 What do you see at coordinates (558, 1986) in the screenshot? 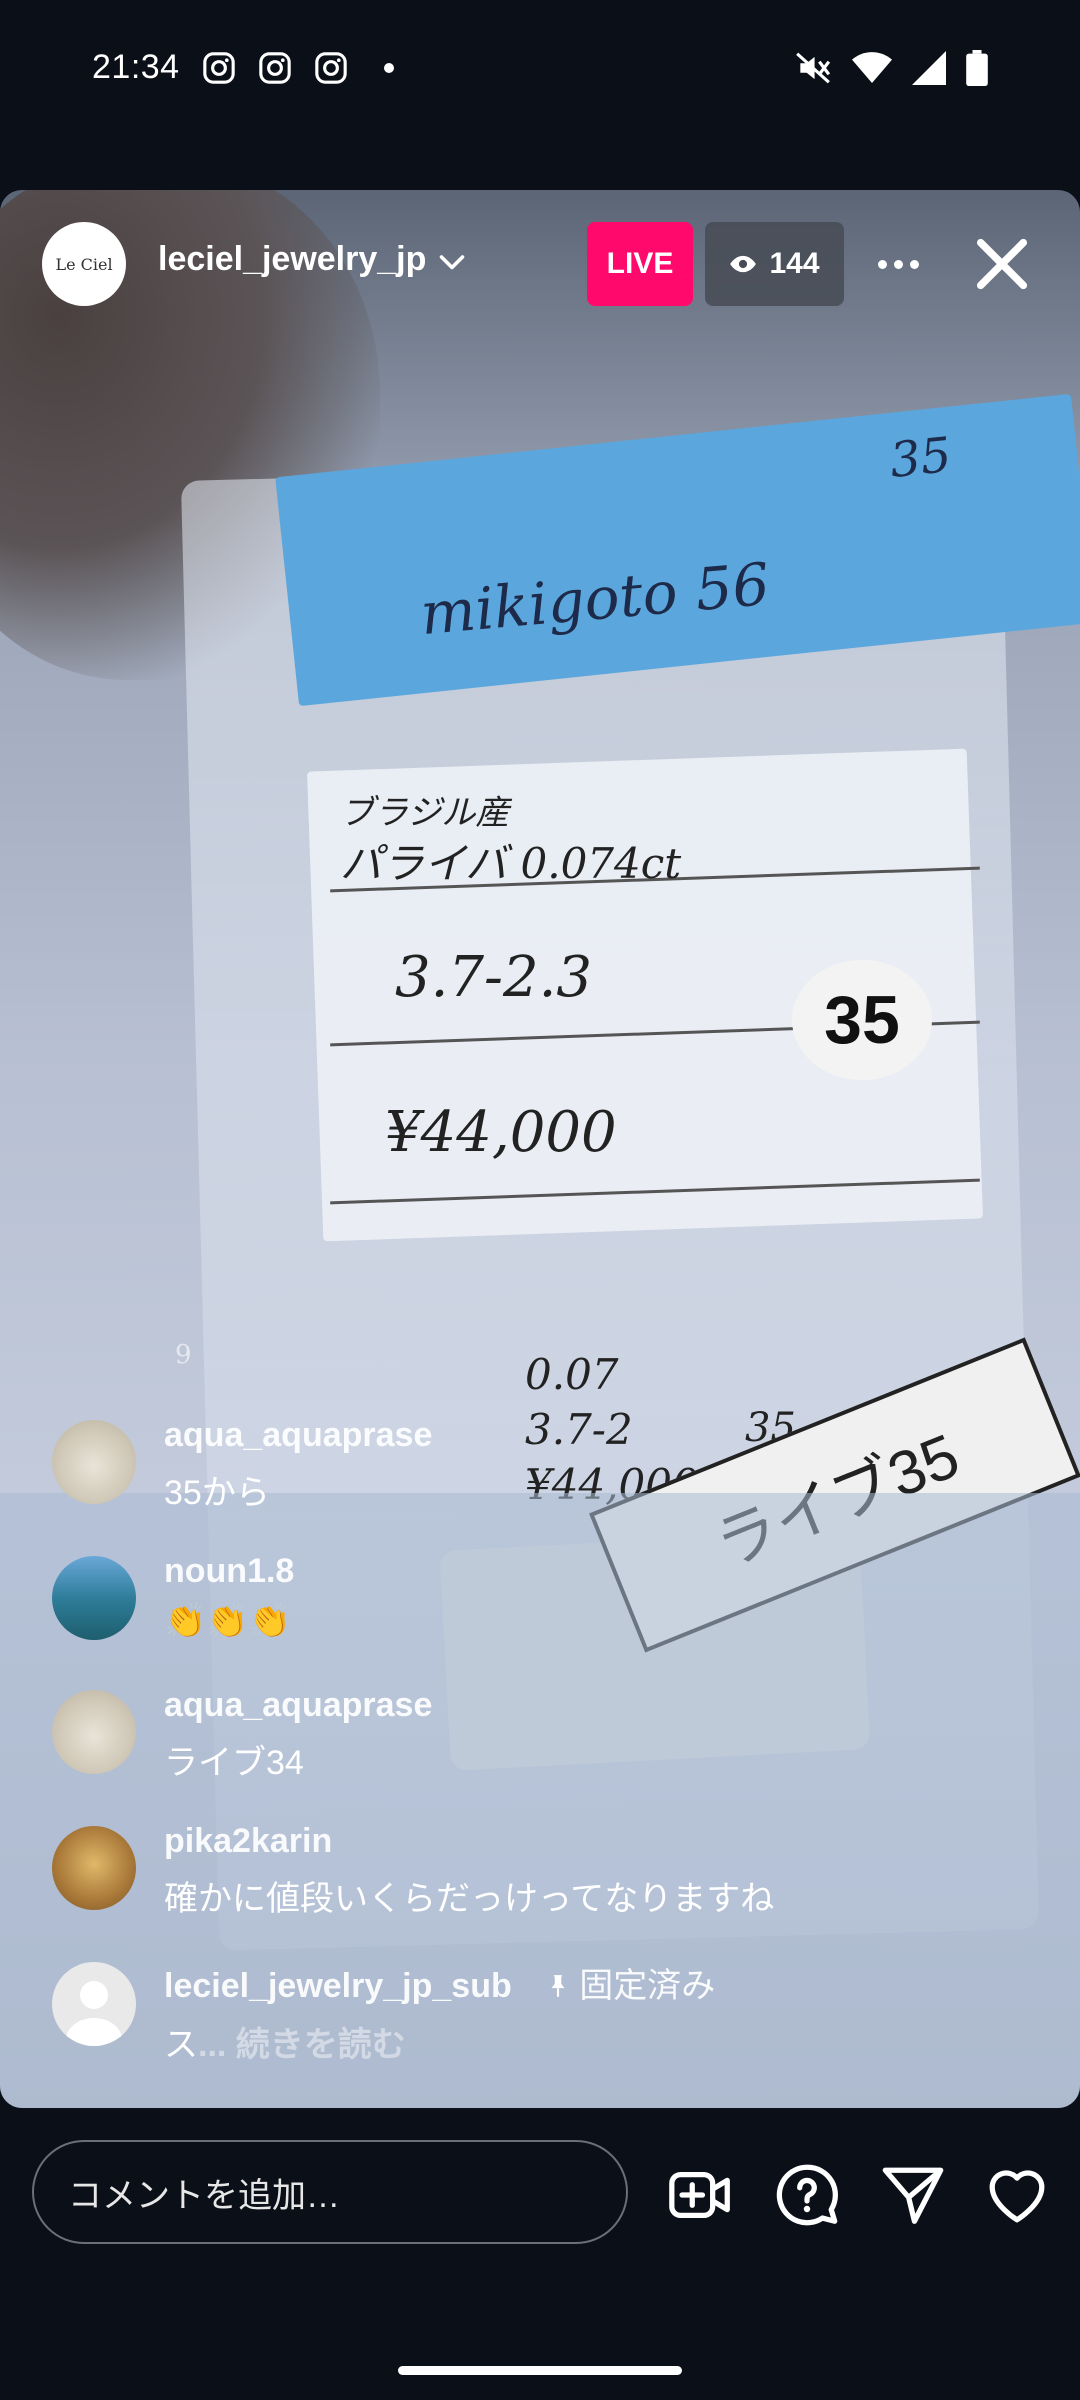
I see `pin-icon` at bounding box center [558, 1986].